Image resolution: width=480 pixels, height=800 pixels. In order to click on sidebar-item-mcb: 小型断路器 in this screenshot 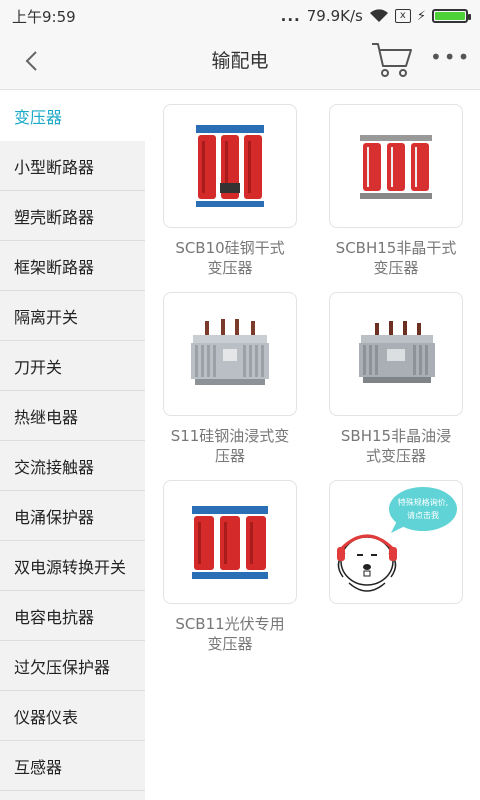, I will do `click(72, 166)`.